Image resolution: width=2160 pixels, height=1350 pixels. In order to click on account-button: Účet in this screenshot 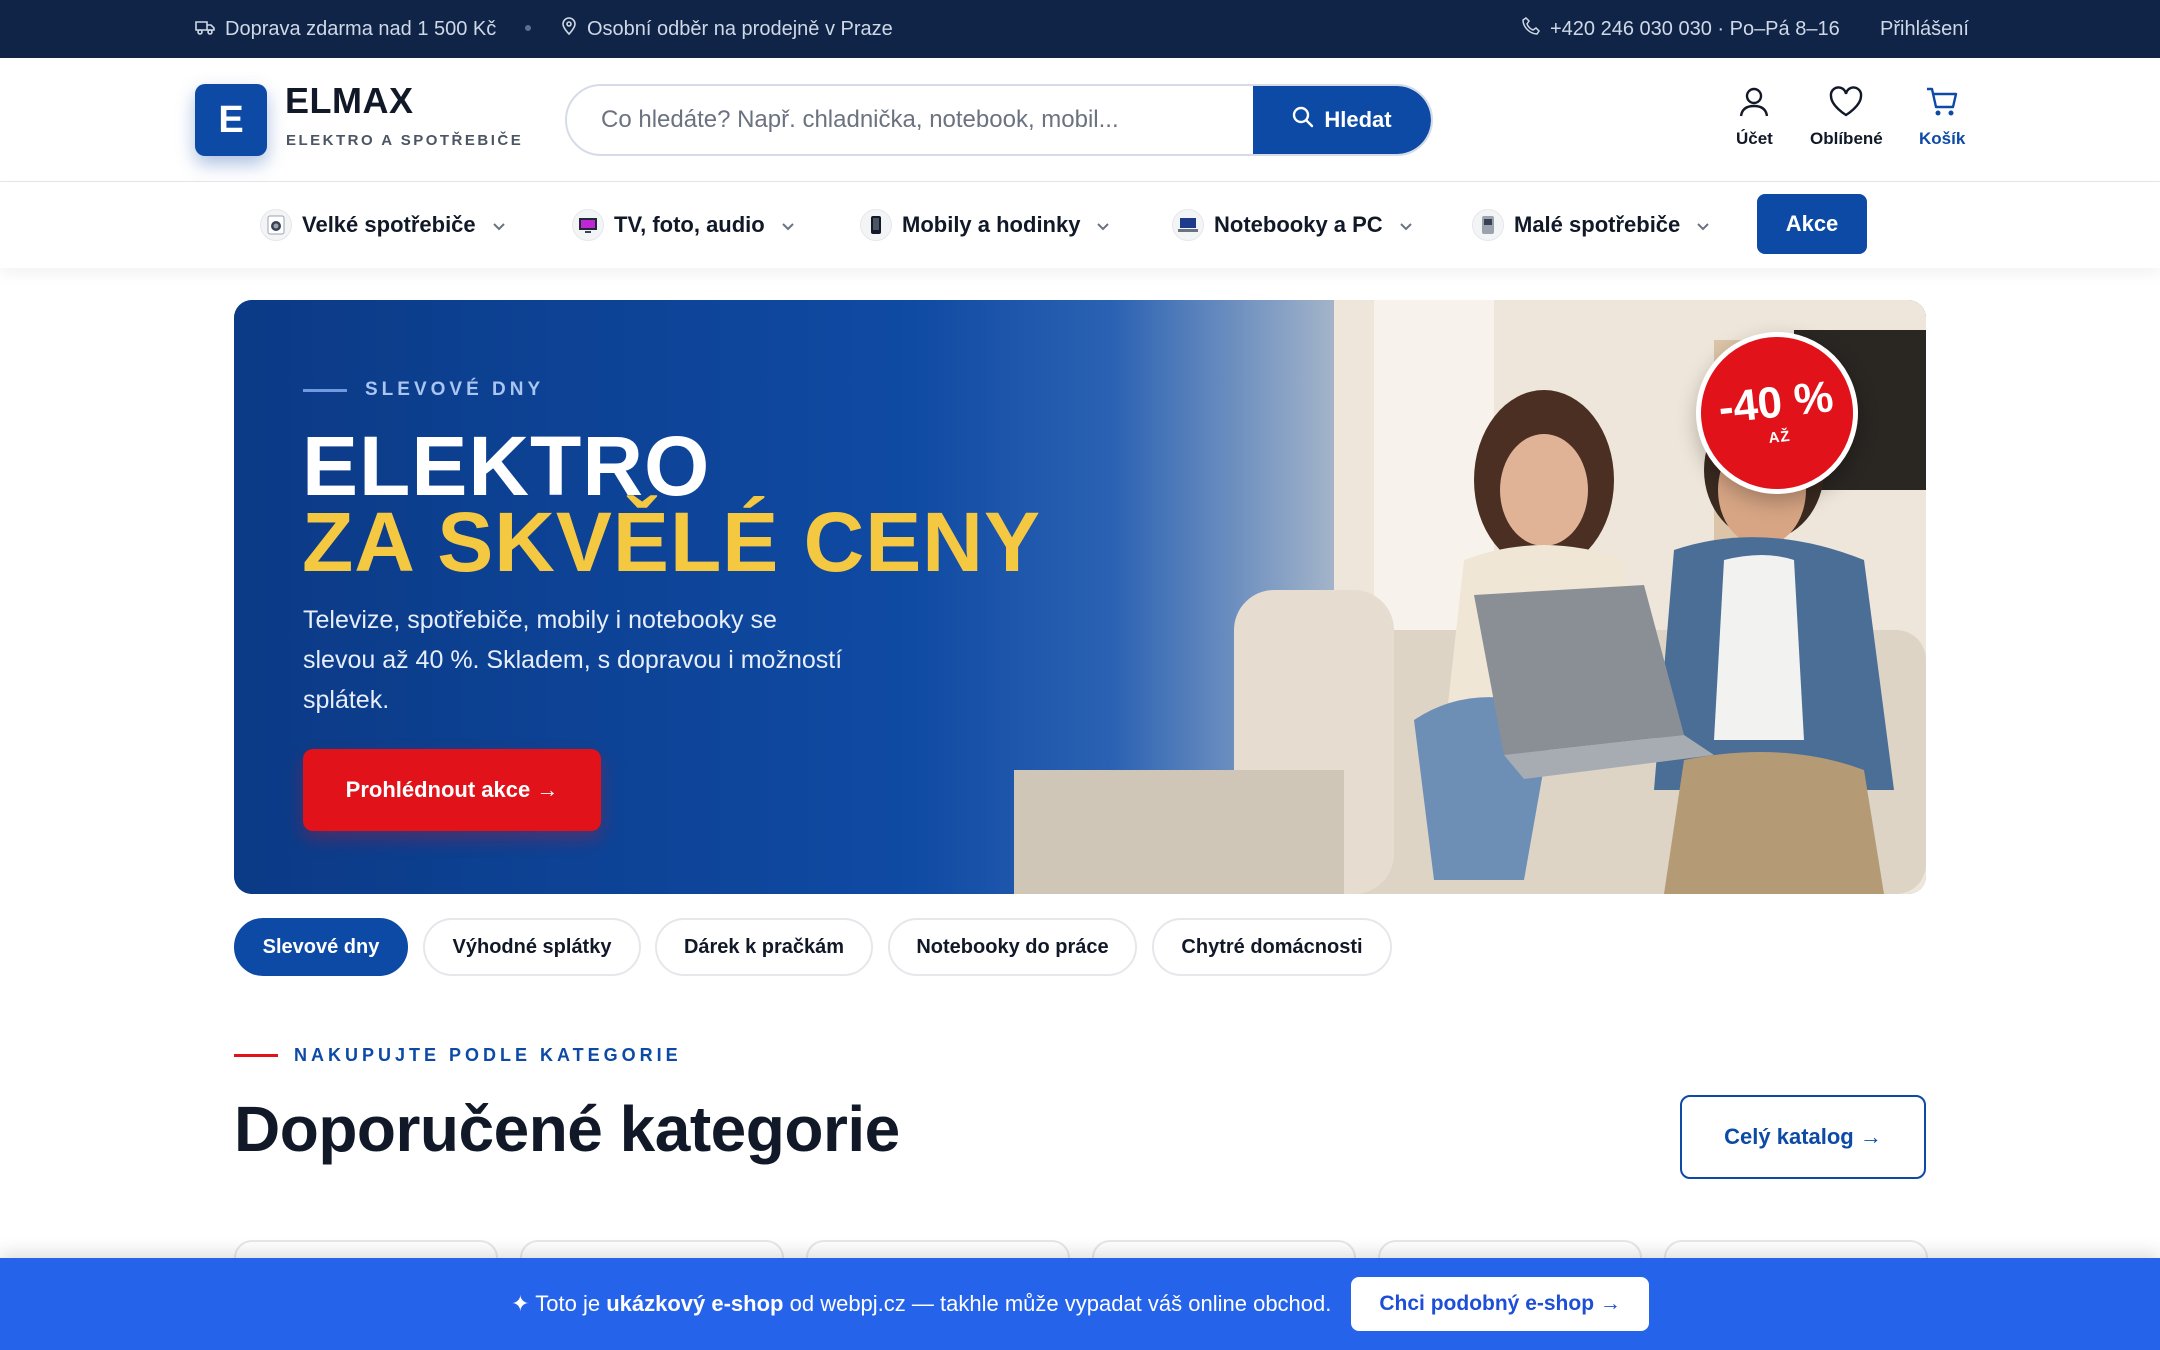, I will do `click(1754, 117)`.